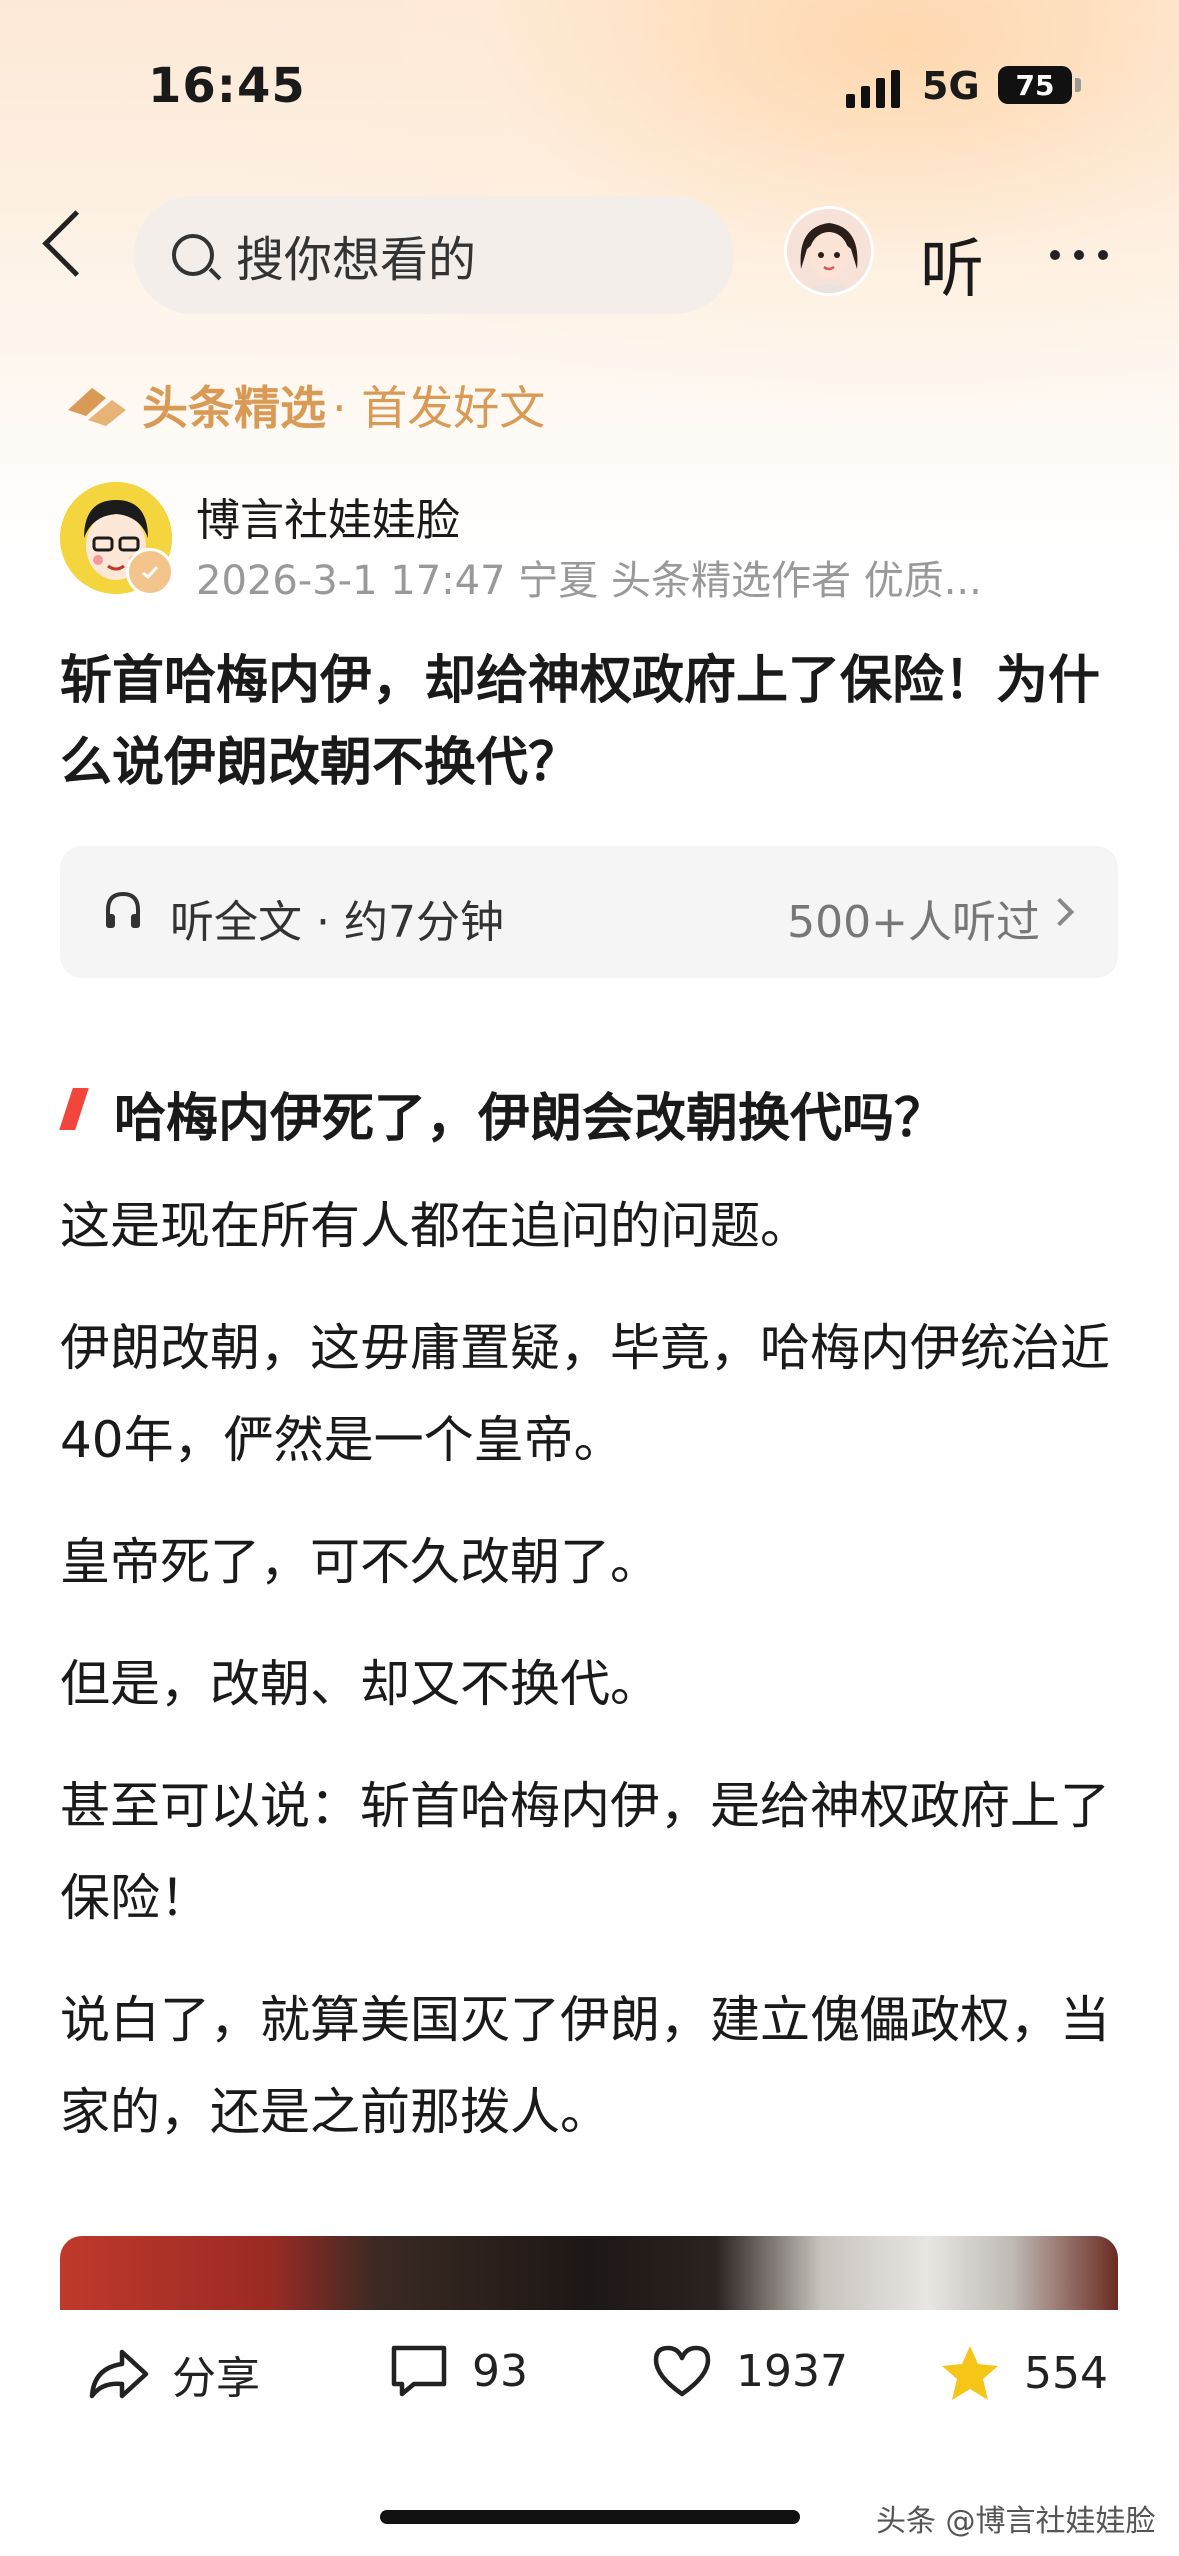  What do you see at coordinates (119, 2374) in the screenshot?
I see `share-icon` at bounding box center [119, 2374].